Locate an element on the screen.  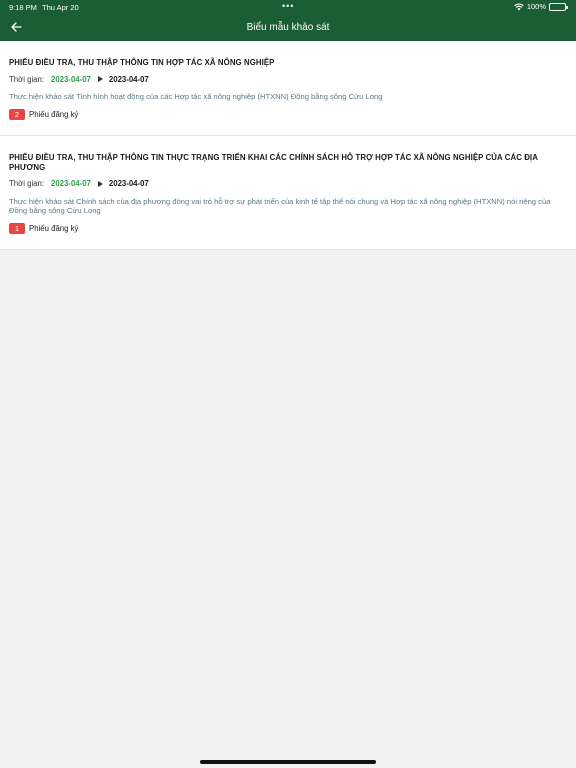
multitask-dots: ••• is located at coordinates (288, 6).